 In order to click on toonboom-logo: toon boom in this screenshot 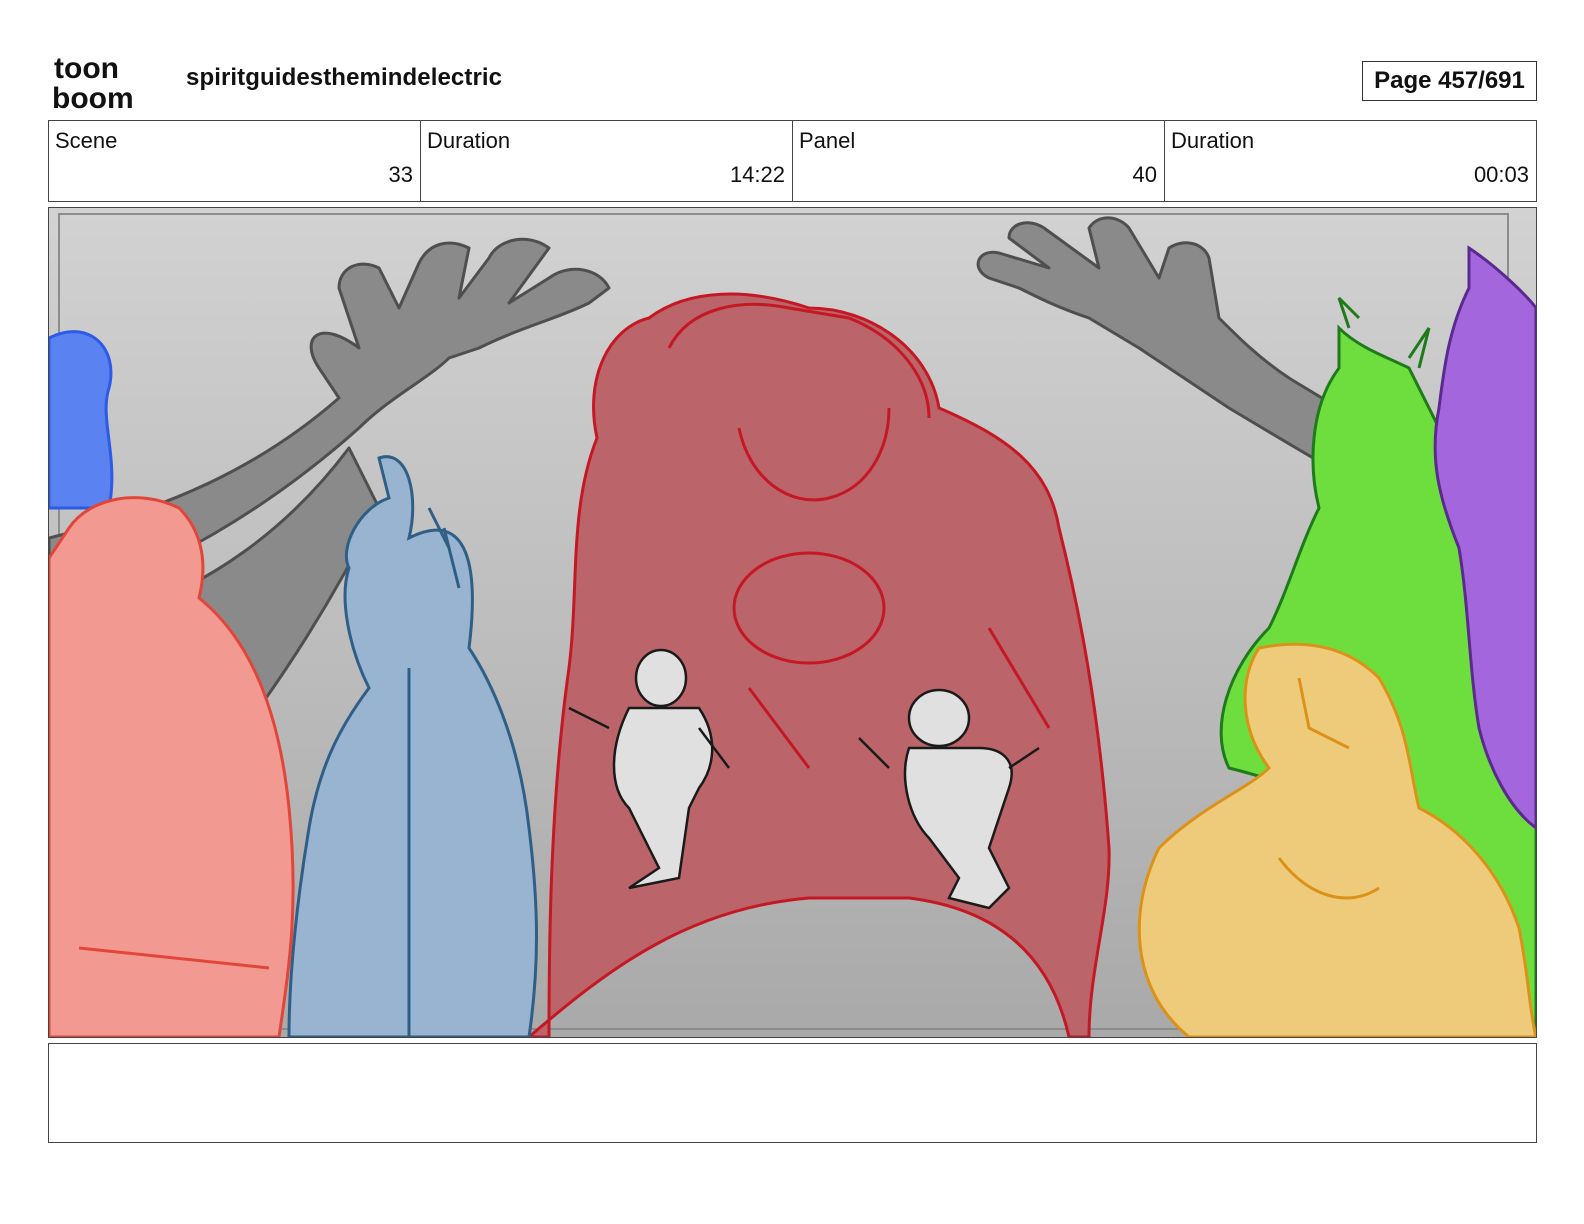, I will do `click(93, 82)`.